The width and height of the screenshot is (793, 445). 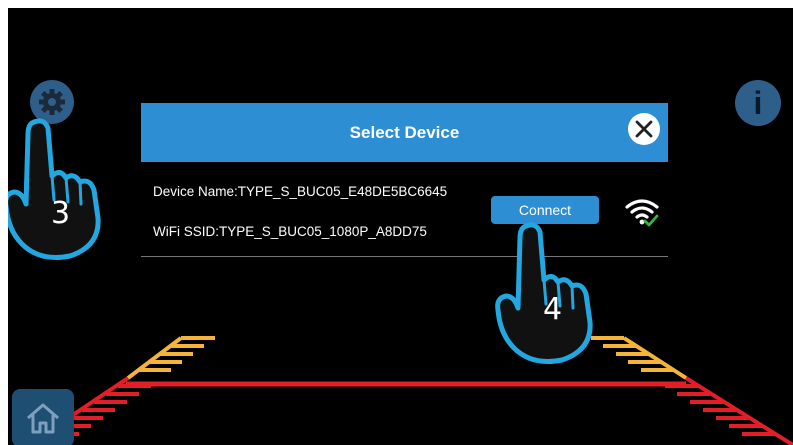 What do you see at coordinates (642, 213) in the screenshot?
I see `wifi-connected-icon` at bounding box center [642, 213].